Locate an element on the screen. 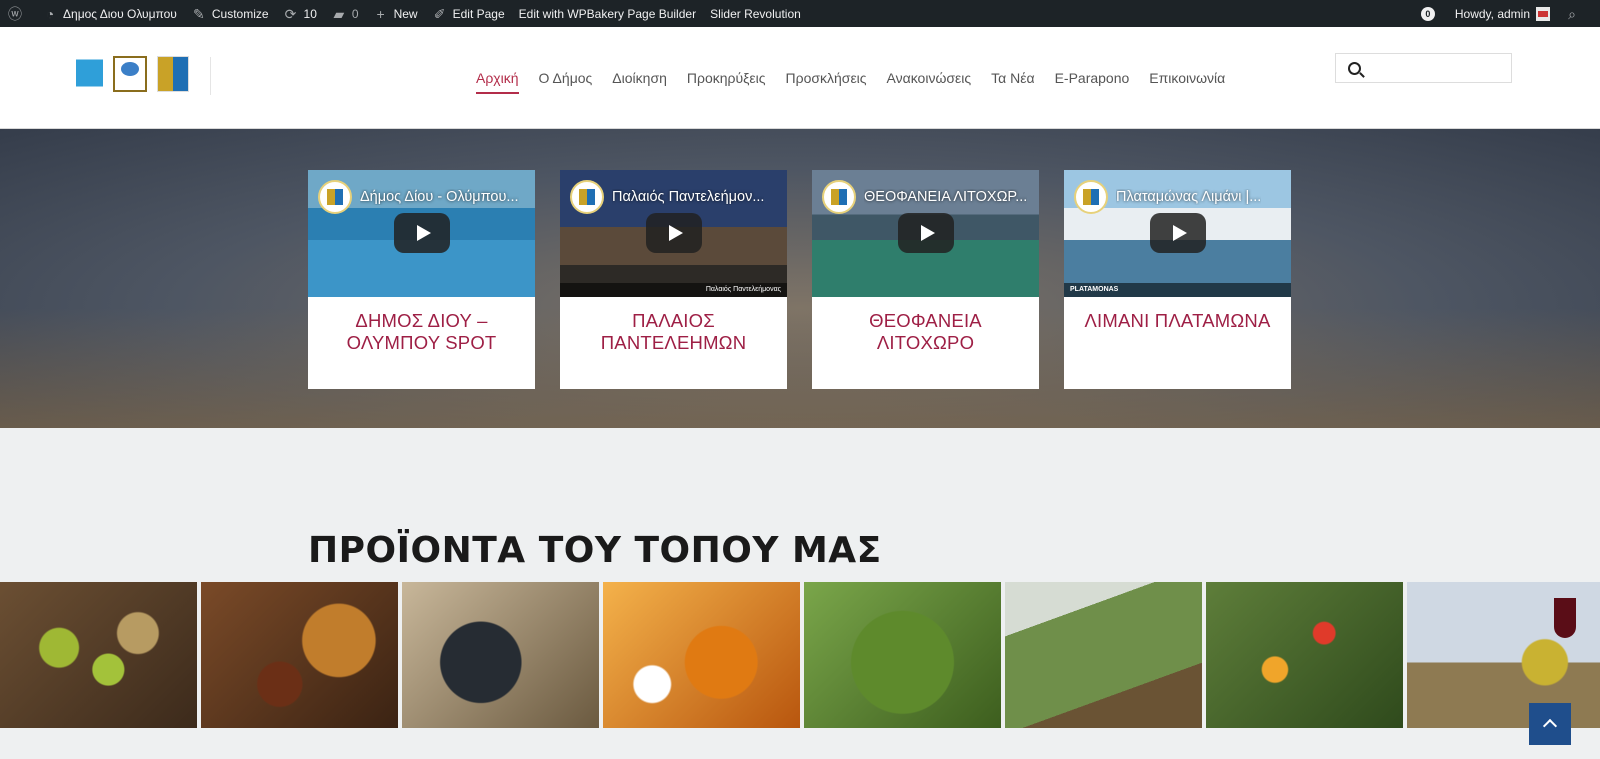  search-icon: ⌕ is located at coordinates (1572, 13).